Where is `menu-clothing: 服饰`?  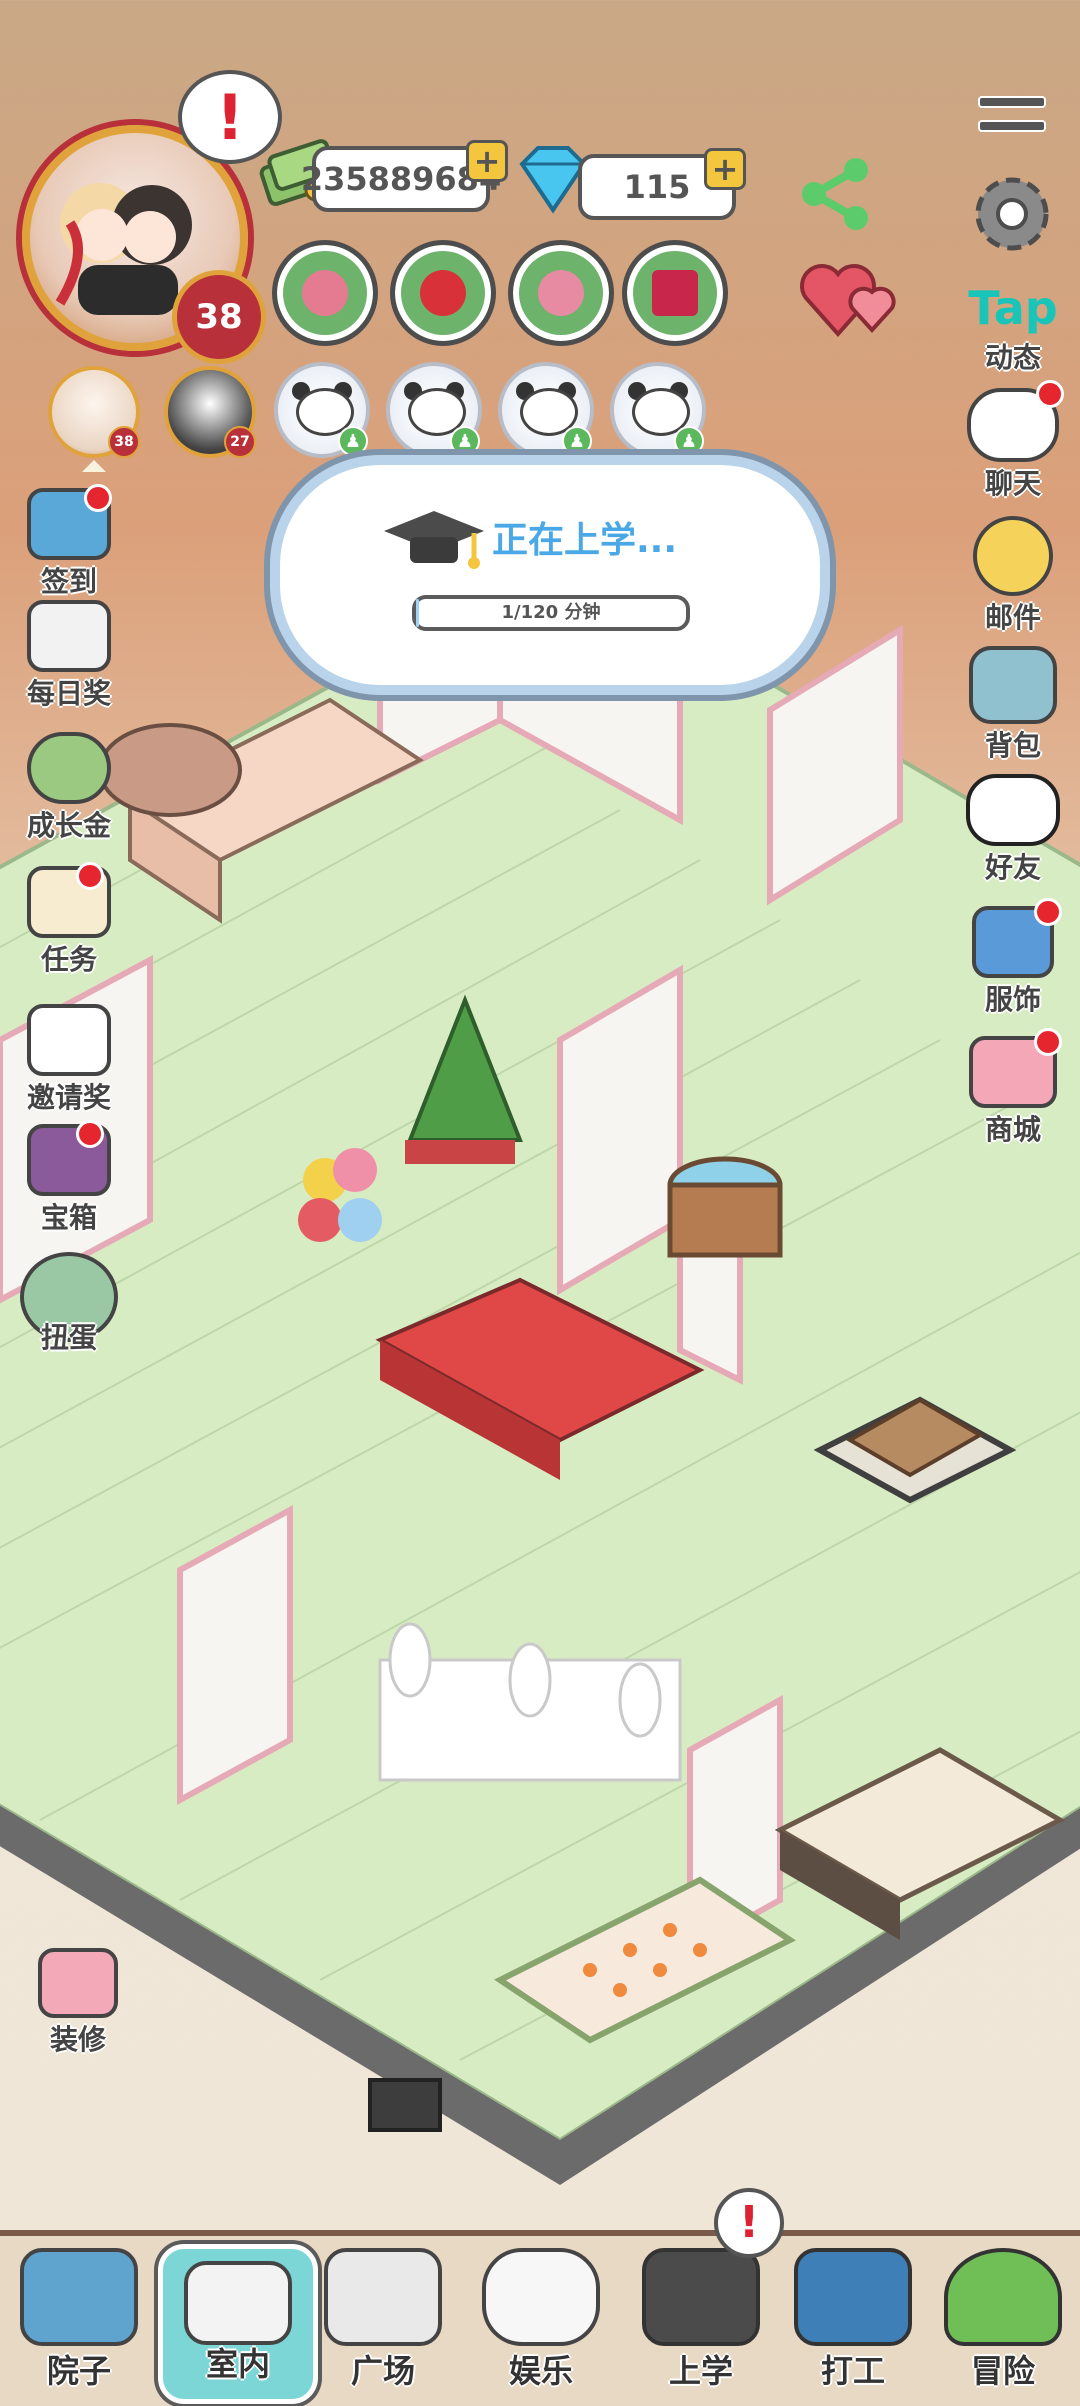
menu-clothing: 服饰 is located at coordinates (1013, 967).